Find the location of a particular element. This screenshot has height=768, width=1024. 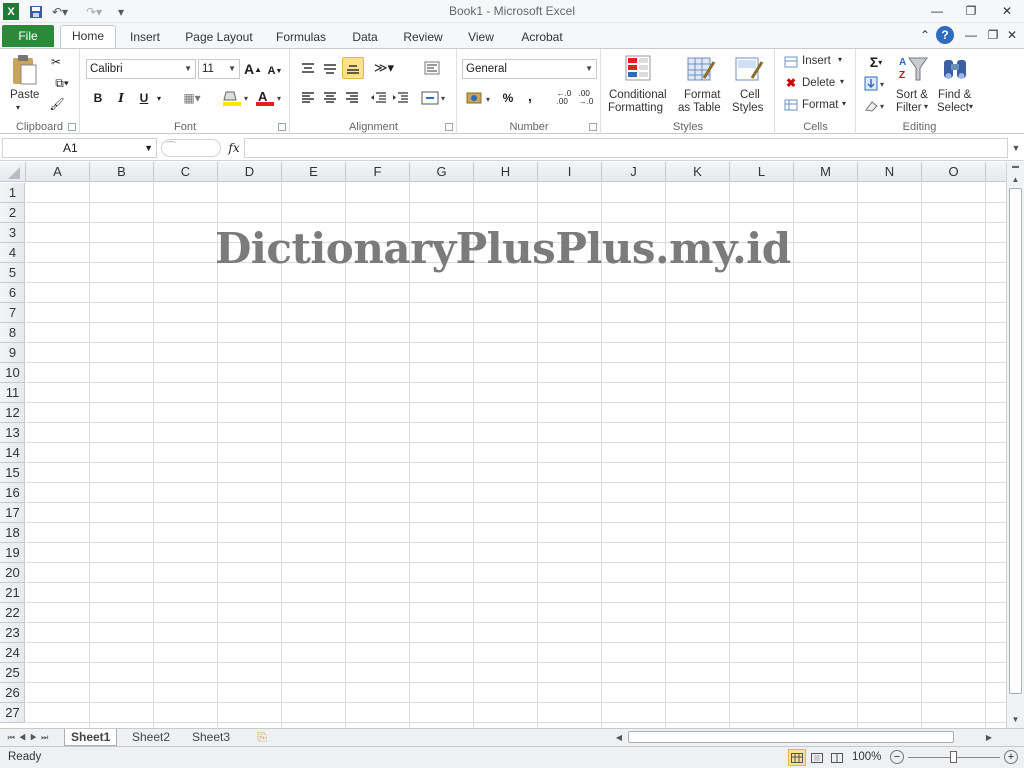

expand-formula-bar-icon: ▼ is located at coordinates (1016, 148).